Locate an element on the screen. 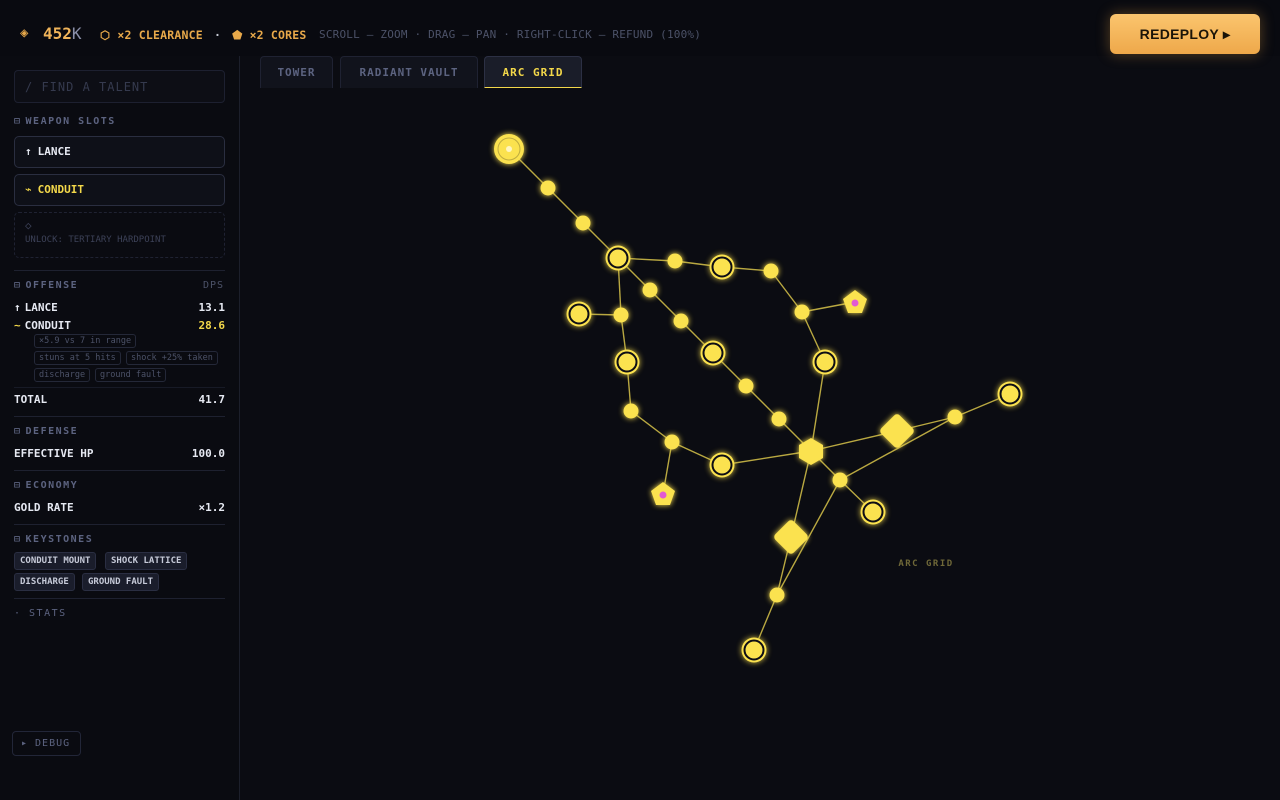 The image size is (1280, 800). conduit-tag: ×5.9 vs 7 in range is located at coordinates (85, 341).